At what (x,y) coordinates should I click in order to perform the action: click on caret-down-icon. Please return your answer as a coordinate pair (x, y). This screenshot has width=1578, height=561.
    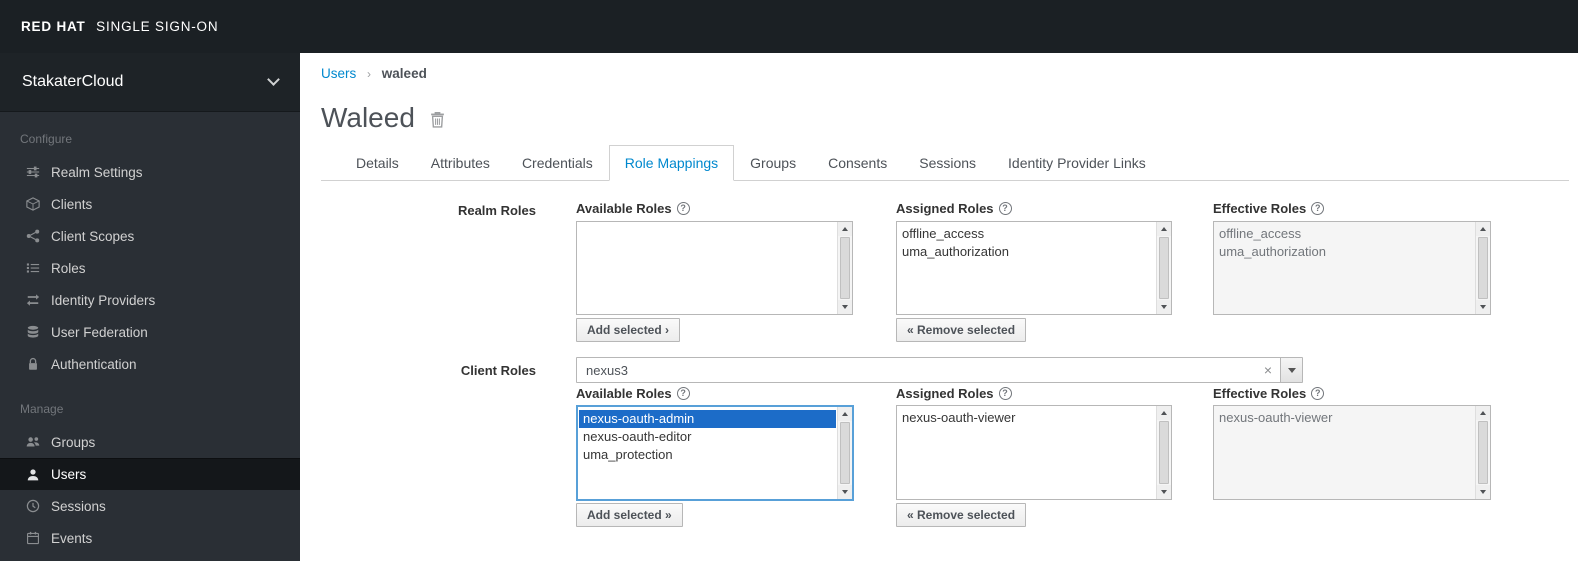
    Looking at the image, I should click on (1291, 370).